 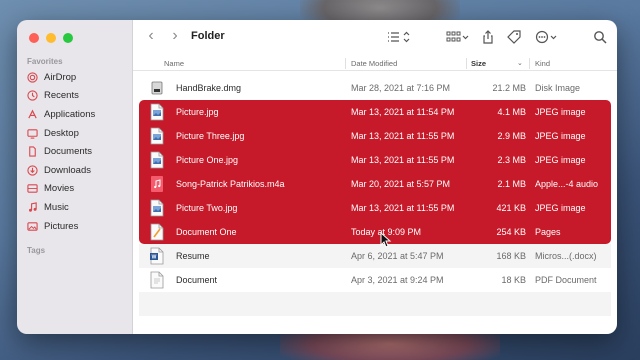 I want to click on file-name: Document One, so click(x=206, y=232).